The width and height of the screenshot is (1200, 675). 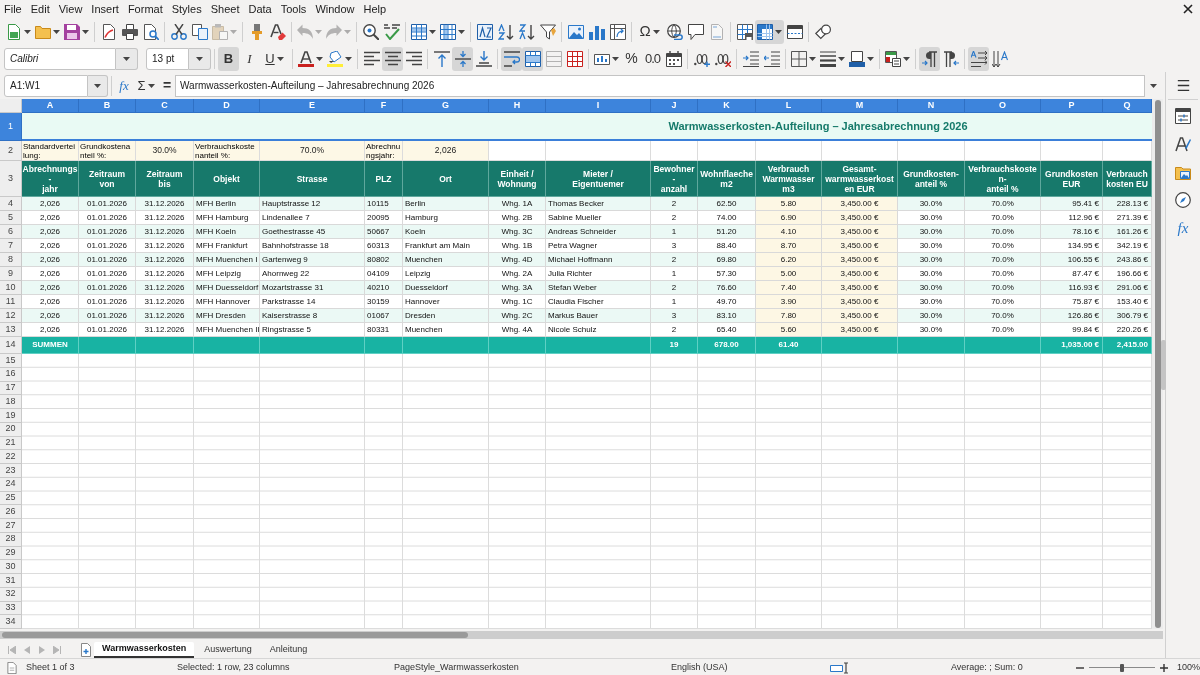 What do you see at coordinates (11, 361) in the screenshot?
I see `row-header: 15` at bounding box center [11, 361].